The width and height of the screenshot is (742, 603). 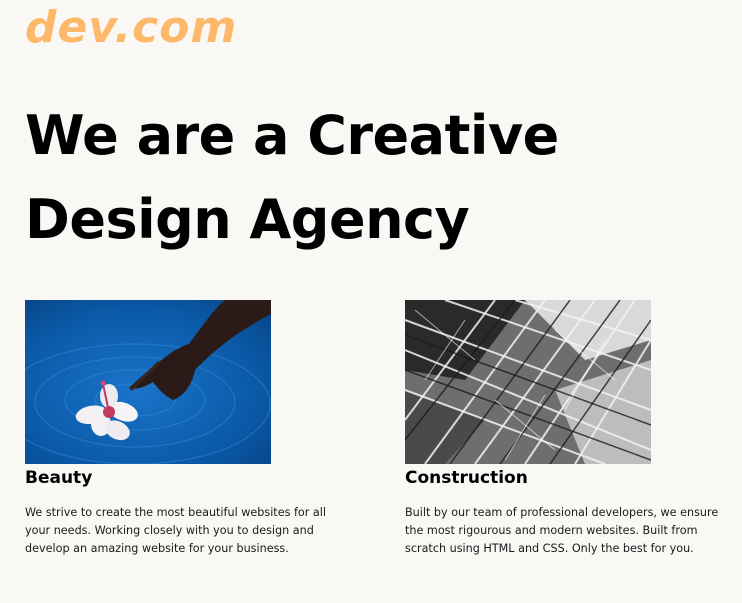 I want to click on hero-heading-line-2: Design Agency, so click(x=247, y=219).